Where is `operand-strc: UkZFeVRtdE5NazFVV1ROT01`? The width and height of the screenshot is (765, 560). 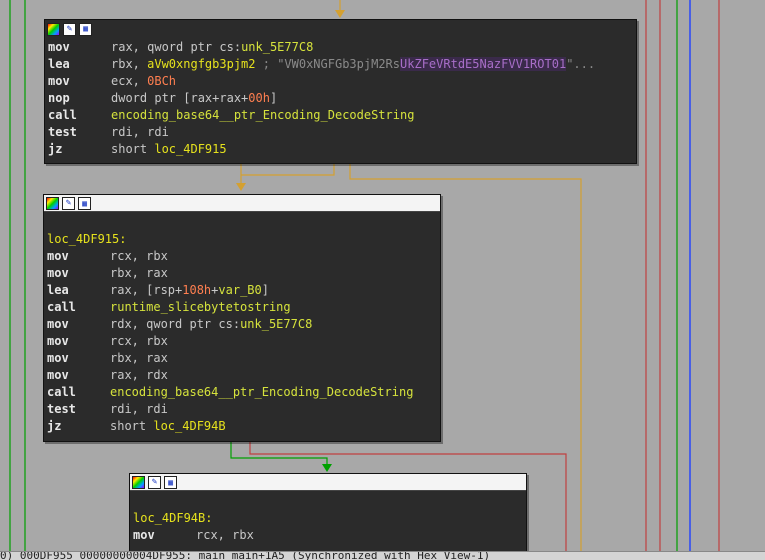 operand-strc: UkZFeVRtdE5NazFVV1ROT01 is located at coordinates (483, 64).